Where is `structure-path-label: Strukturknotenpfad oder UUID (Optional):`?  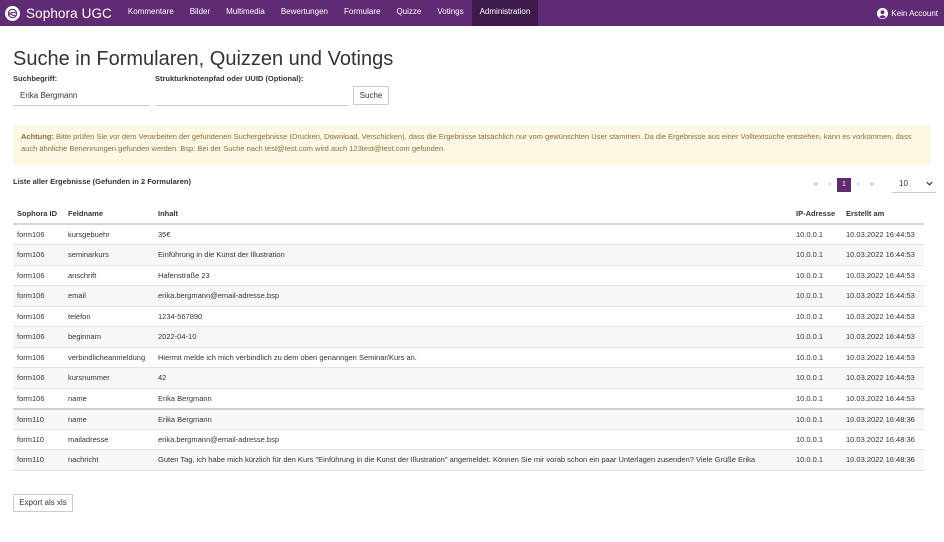
structure-path-label: Strukturknotenpfad oder UUID (Optional): is located at coordinates (229, 78).